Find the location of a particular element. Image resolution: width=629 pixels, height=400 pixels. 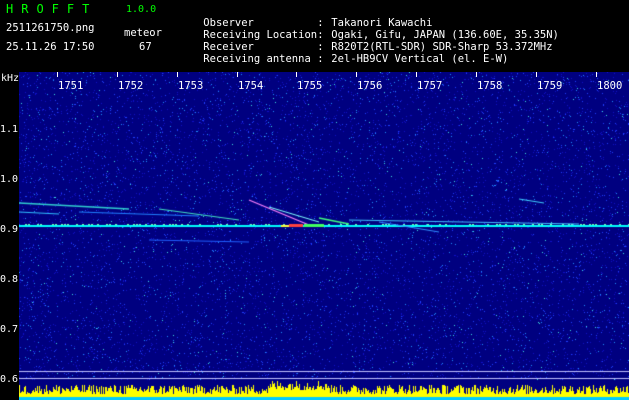

x-tick-label: 1751 is located at coordinates (71, 86).